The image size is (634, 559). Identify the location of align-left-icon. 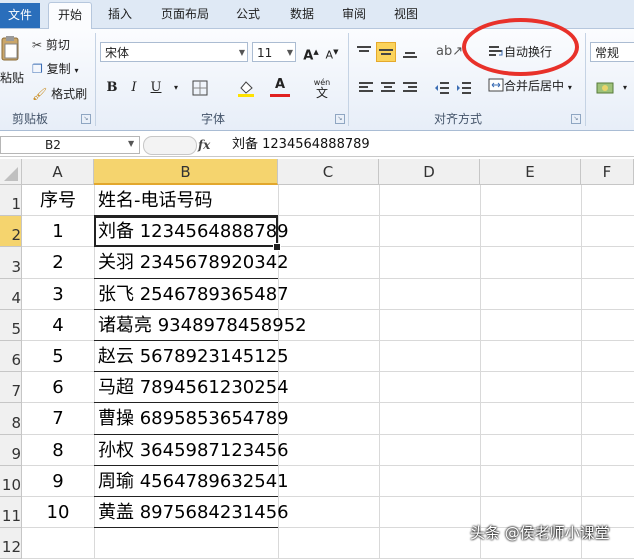
(366, 88).